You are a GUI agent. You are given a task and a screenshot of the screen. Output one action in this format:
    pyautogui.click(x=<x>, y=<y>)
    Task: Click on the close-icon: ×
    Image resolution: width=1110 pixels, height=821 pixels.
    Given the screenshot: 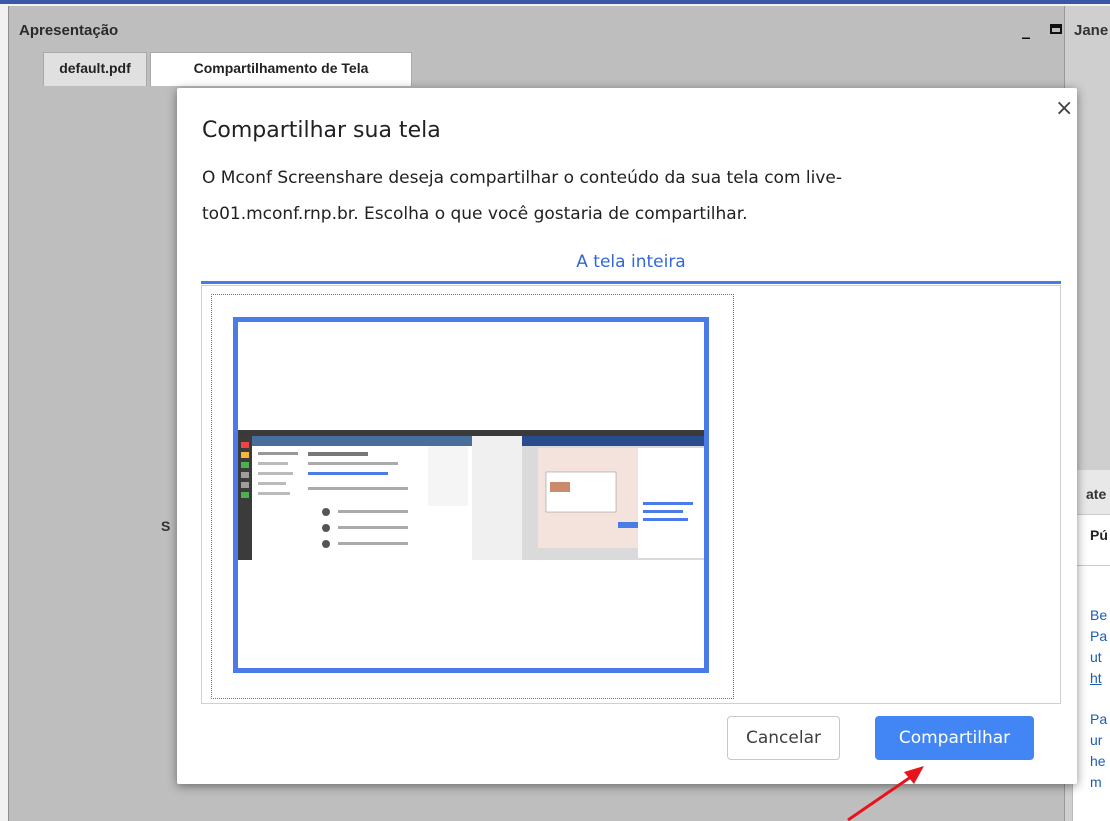 What is the action you would take?
    pyautogui.click(x=1064, y=108)
    